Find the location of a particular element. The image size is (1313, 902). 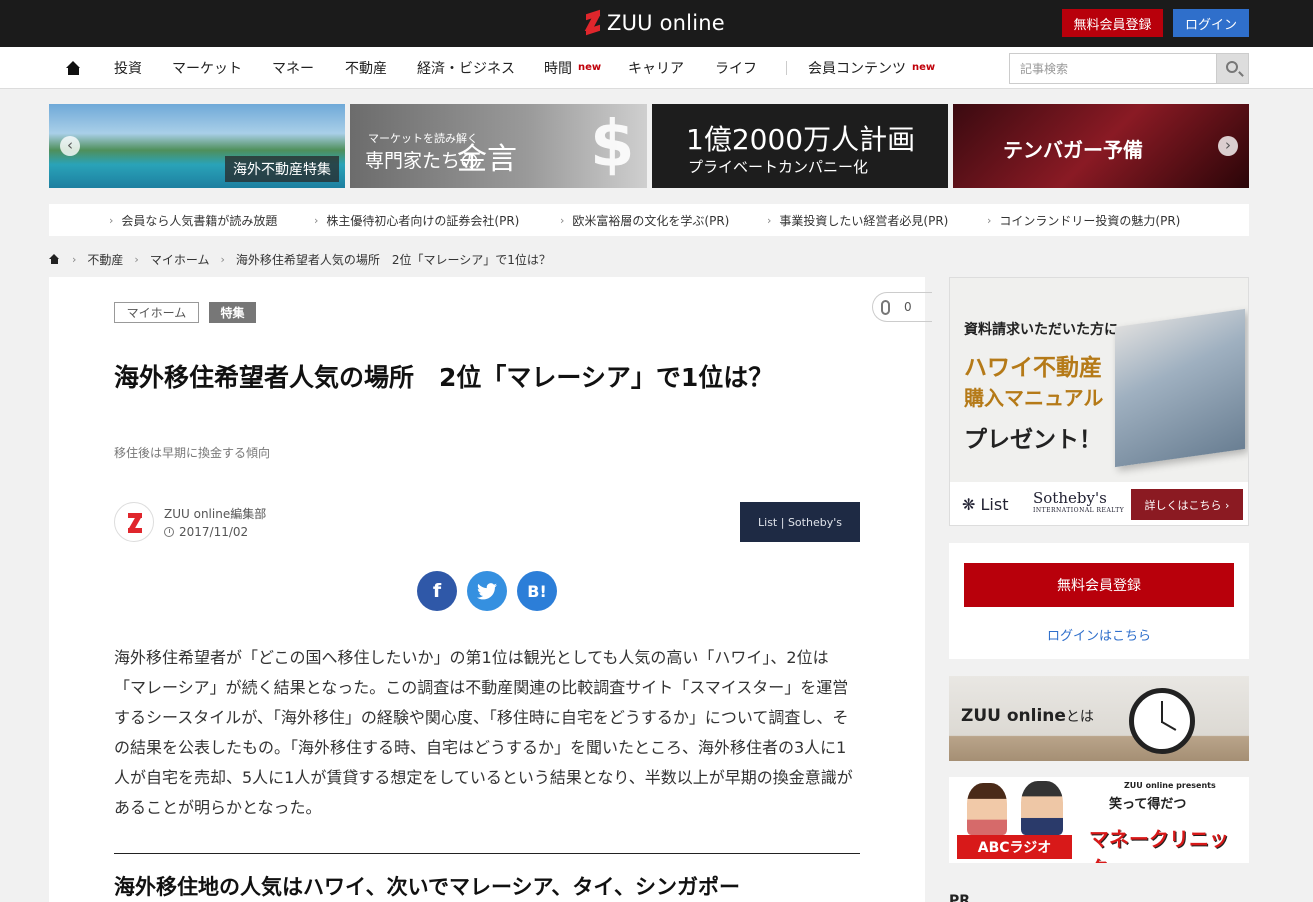

ad-text: ハワイ不動産 is located at coordinates (1033, 368).